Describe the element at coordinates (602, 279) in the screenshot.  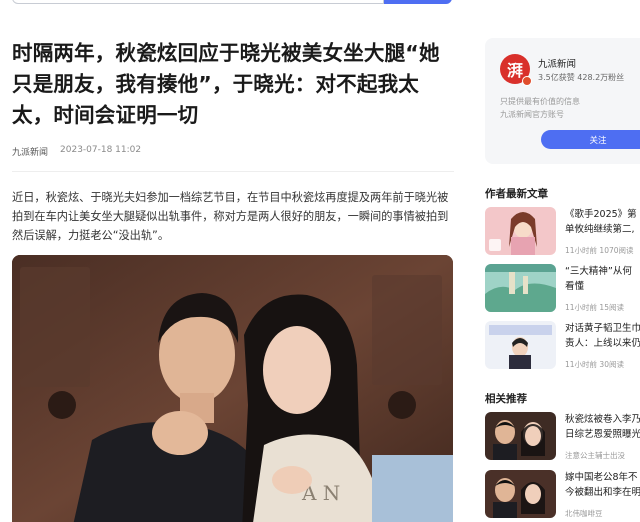
I see `news-title: “三大精神”从何 看懂` at that location.